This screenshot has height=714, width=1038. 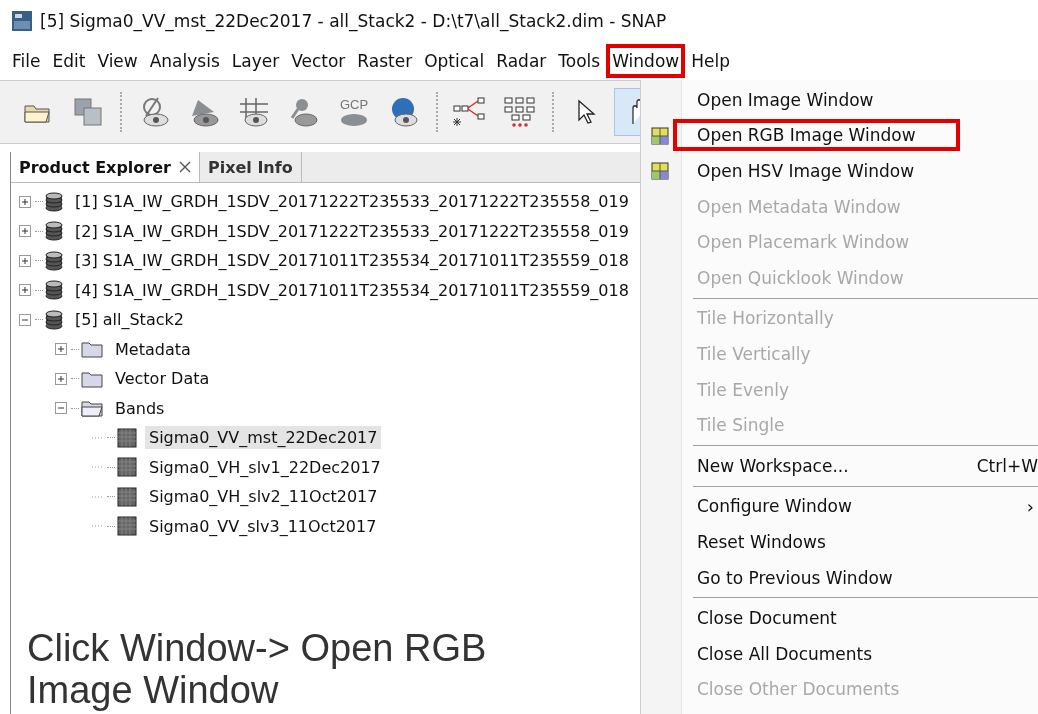 I want to click on menu-item: Radar, so click(x=521, y=61).